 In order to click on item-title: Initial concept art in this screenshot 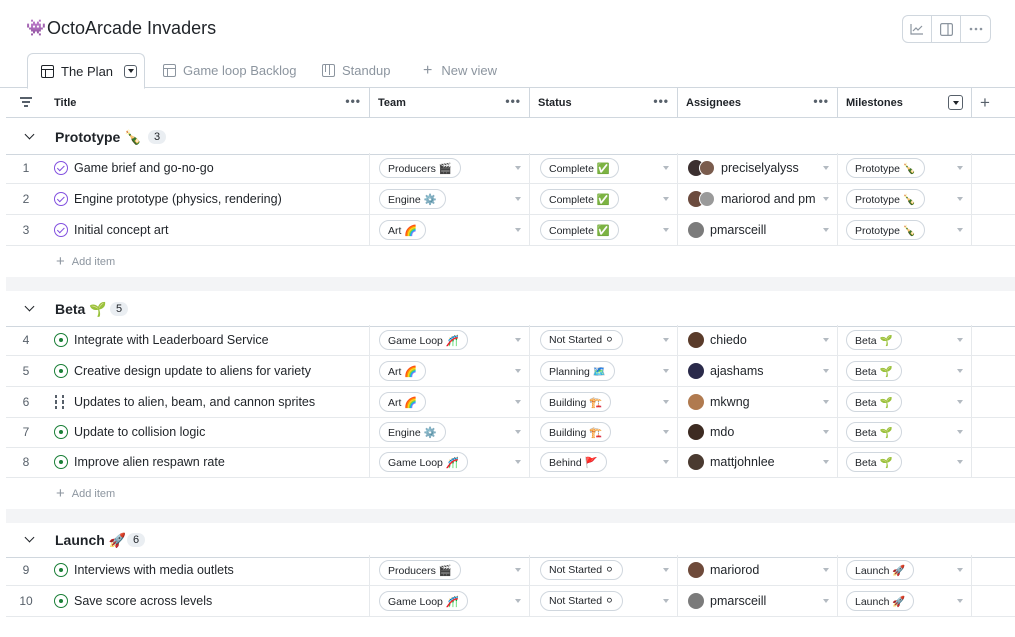, I will do `click(121, 230)`.